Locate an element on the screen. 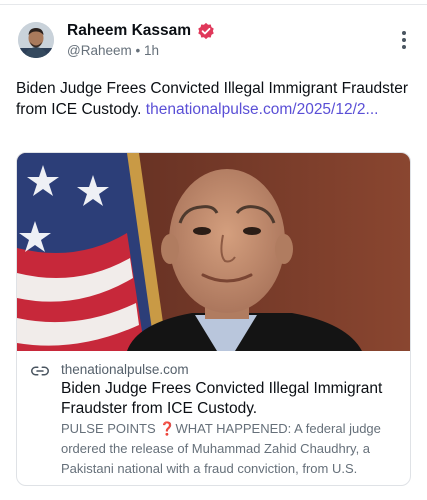  card-domain: thenationalpulse.com is located at coordinates (125, 369).